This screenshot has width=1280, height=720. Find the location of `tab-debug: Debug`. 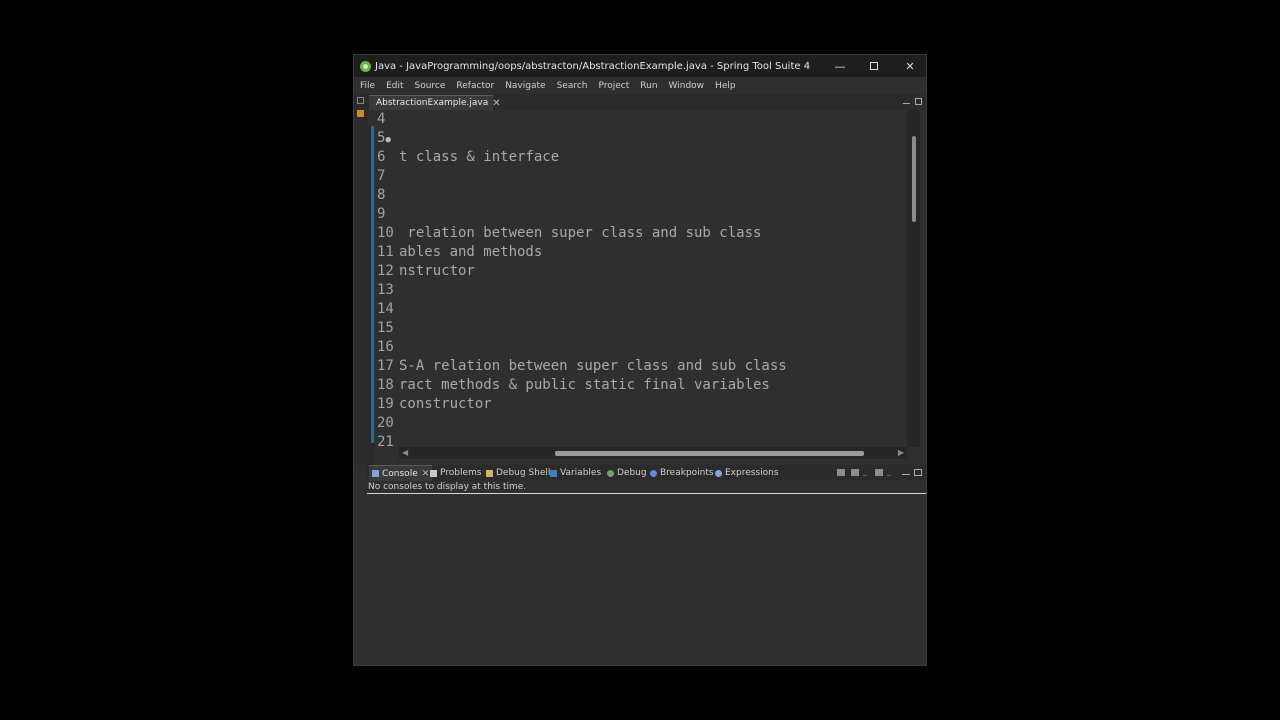

tab-debug: Debug is located at coordinates (627, 473).